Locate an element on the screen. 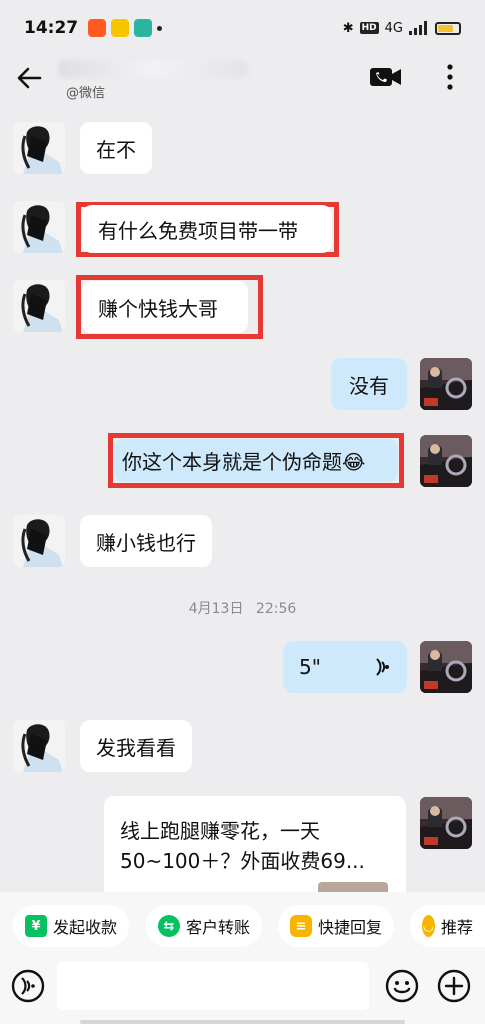 This screenshot has height=1024, width=485. status-time: 14:27 is located at coordinates (51, 28).